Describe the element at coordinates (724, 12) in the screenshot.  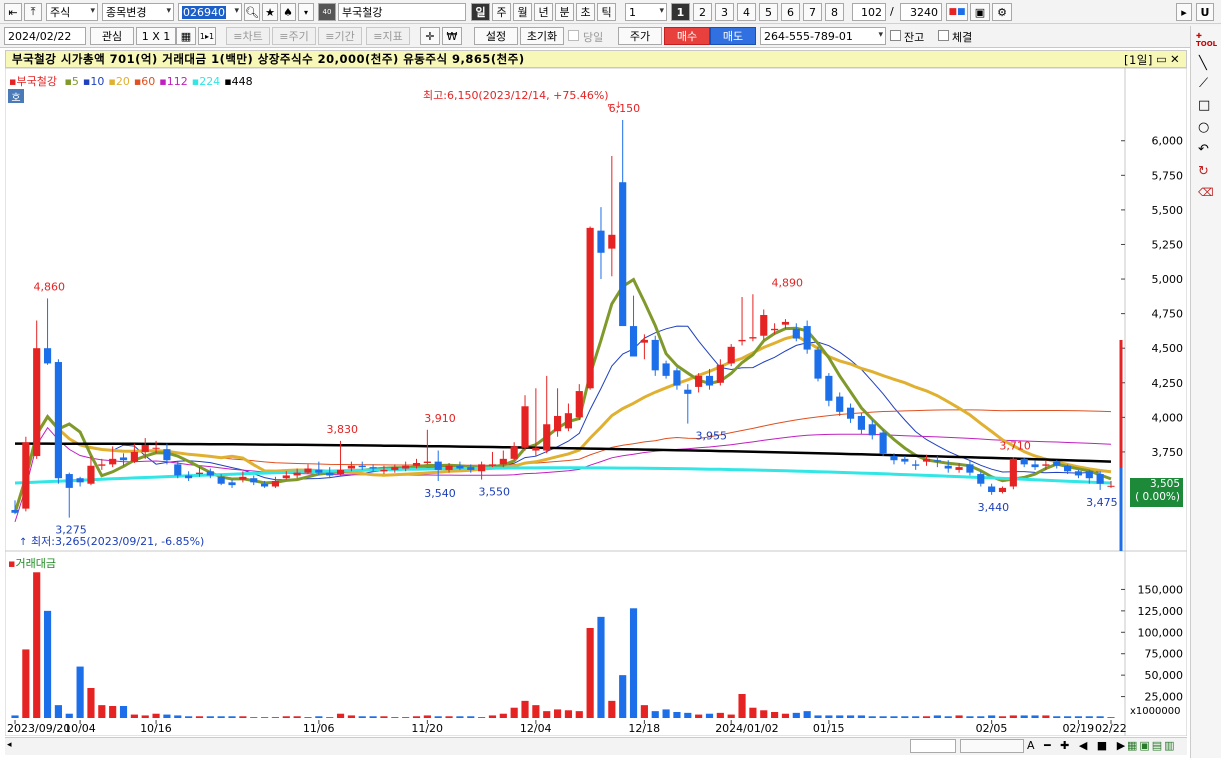
I see `quick-number-button-2: 3` at that location.